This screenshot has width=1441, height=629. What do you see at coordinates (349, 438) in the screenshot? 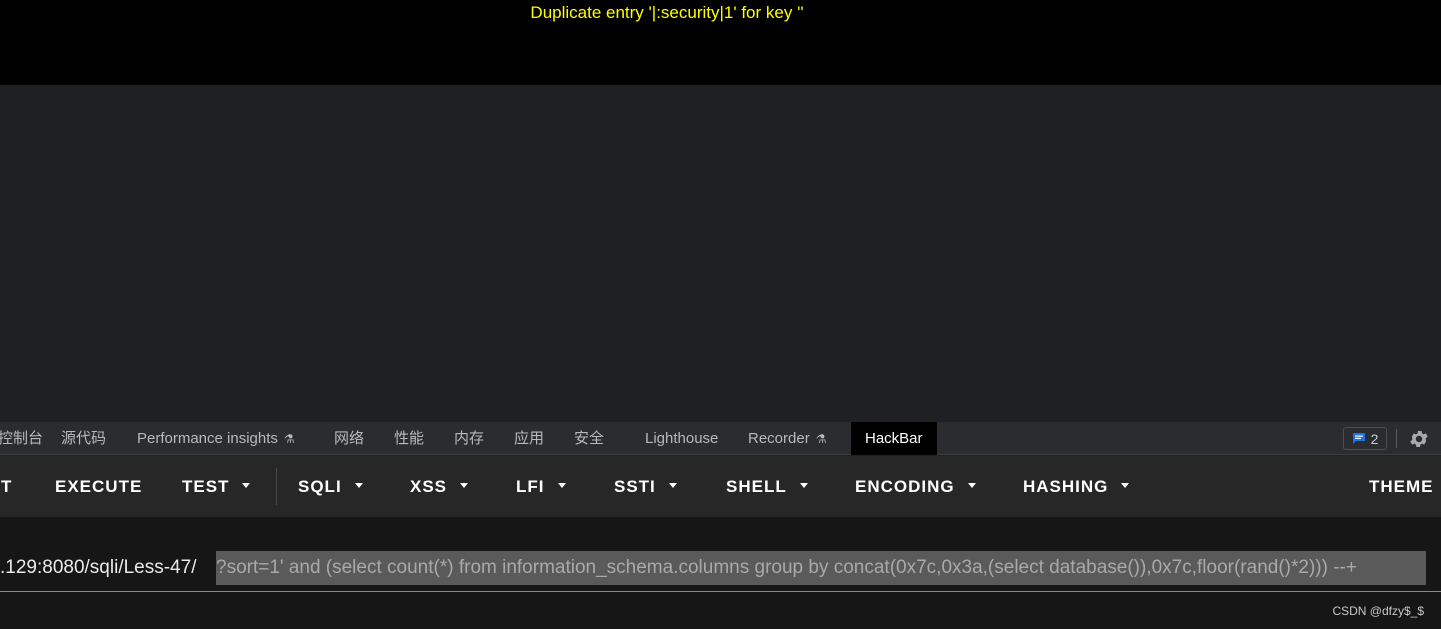
I see `tab-network: 网络` at bounding box center [349, 438].